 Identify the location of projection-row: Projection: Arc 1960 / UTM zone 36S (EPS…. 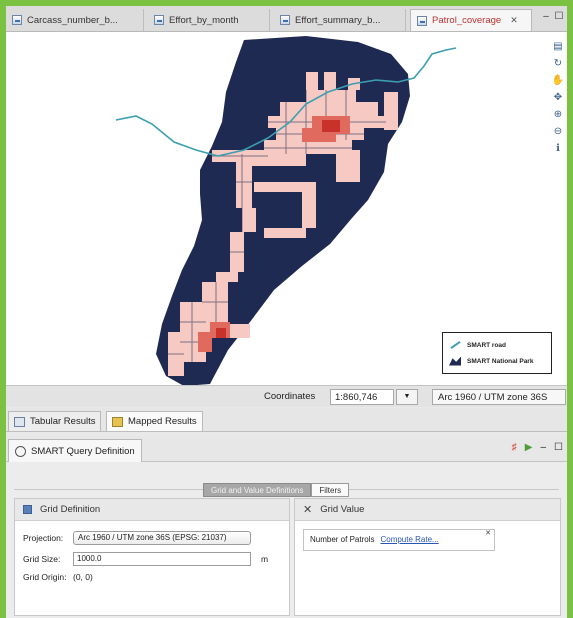
(137, 538).